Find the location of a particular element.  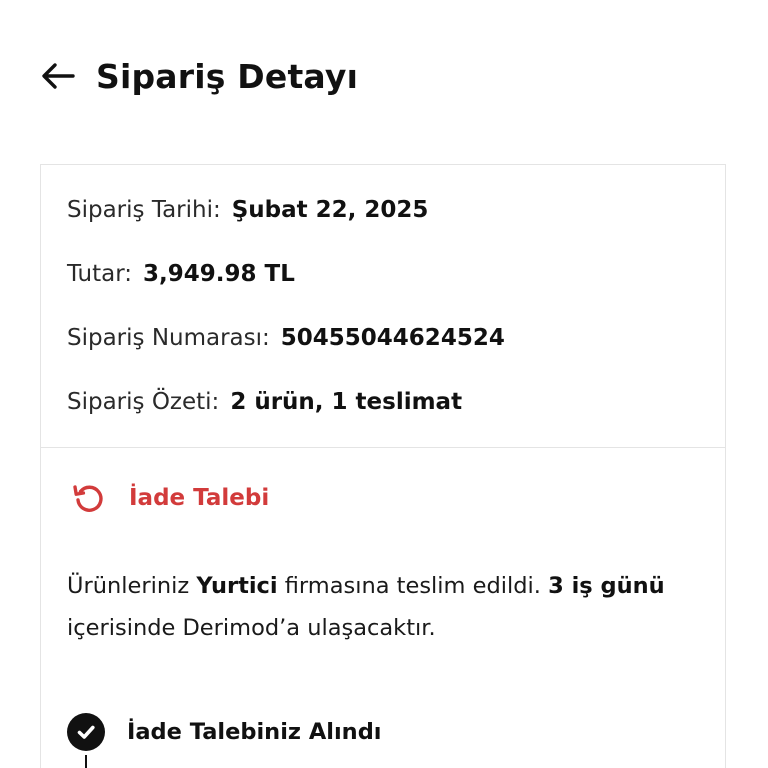

order-amount-row: Tutar: 3,949.98 TL is located at coordinates (383, 289).